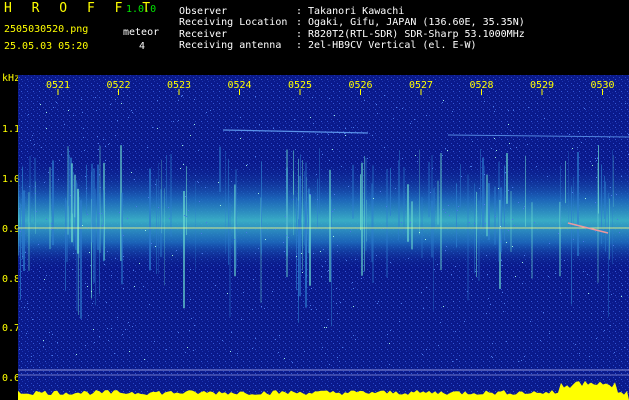 This screenshot has width=629, height=400. I want to click on info-sep: :, so click(299, 34).